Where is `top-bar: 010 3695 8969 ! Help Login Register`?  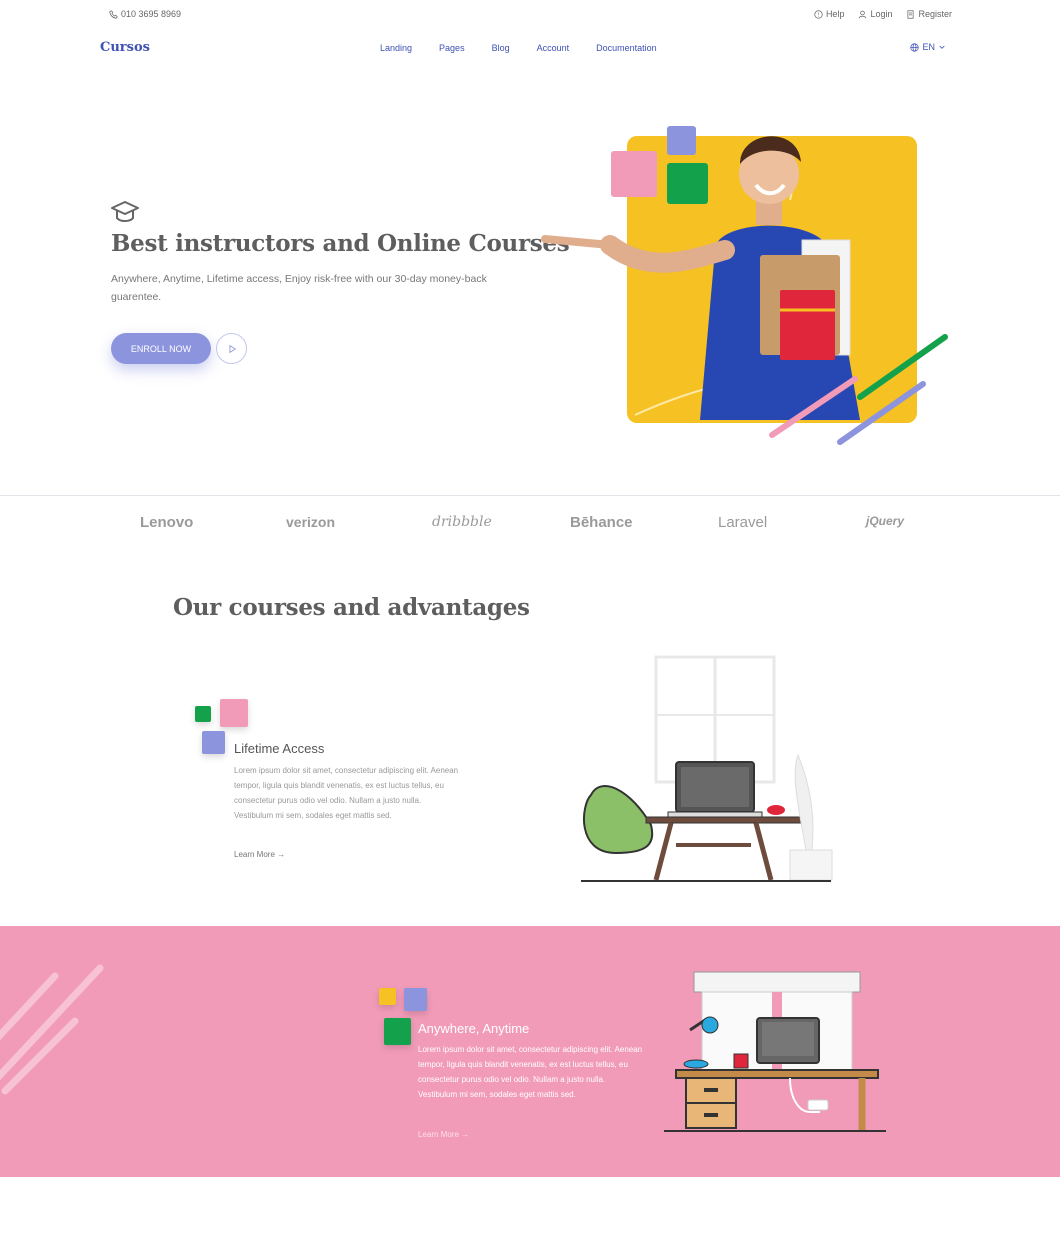
top-bar: 010 3695 8969 ! Help Login Register is located at coordinates (530, 15).